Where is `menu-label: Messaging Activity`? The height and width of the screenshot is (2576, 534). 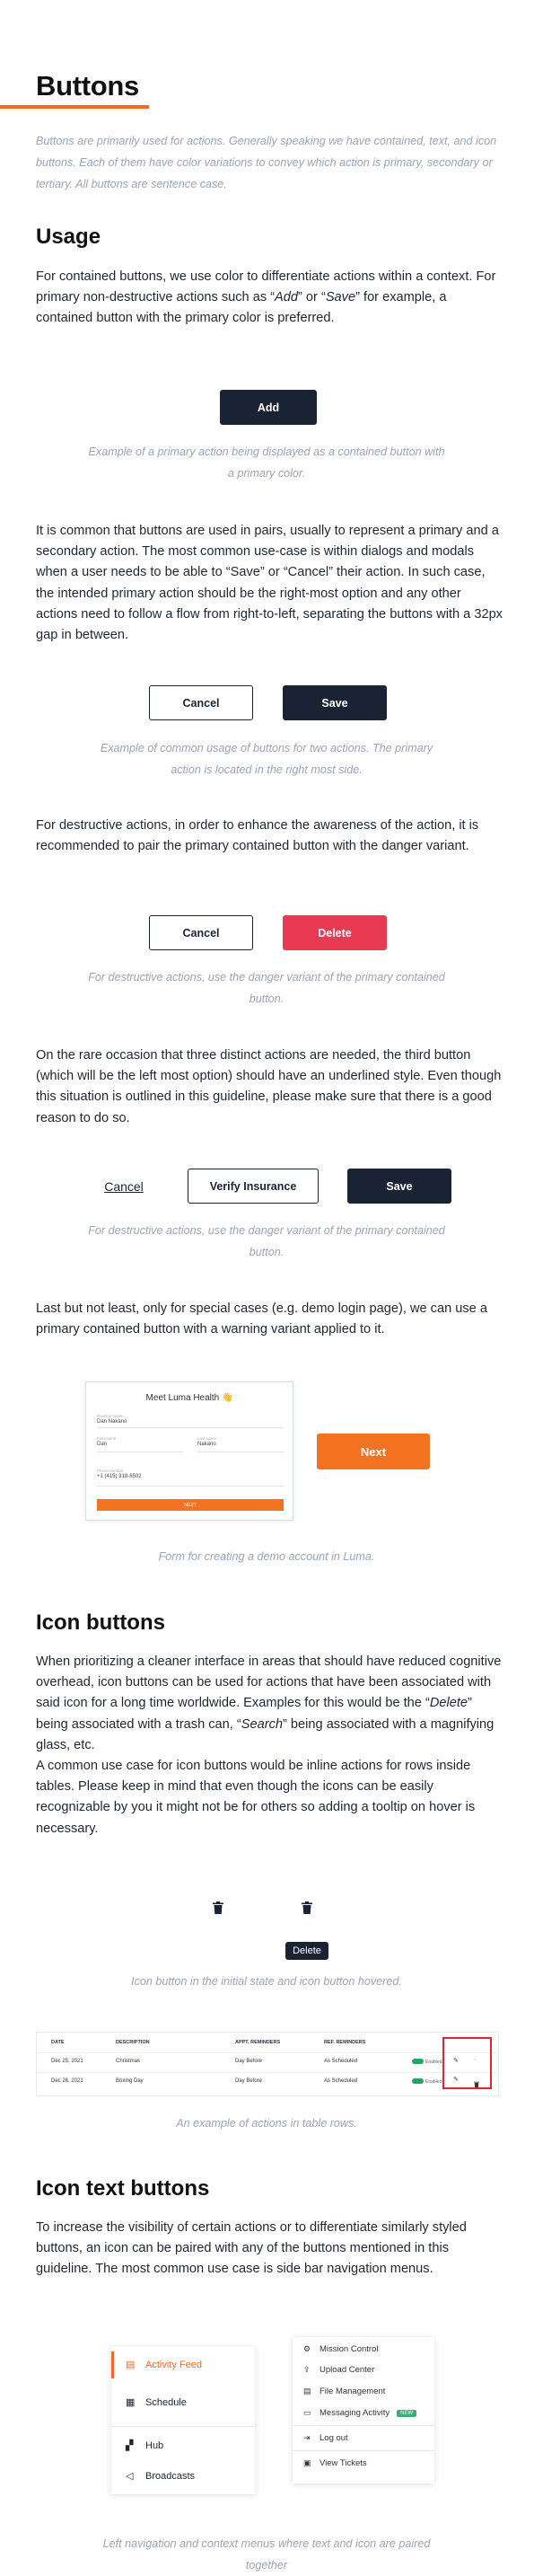
menu-label: Messaging Activity is located at coordinates (355, 2413).